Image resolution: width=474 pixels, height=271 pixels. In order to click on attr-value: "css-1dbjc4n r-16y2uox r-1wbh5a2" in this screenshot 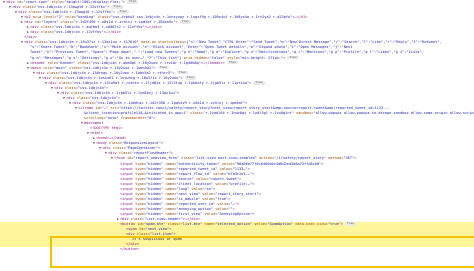, I will do `click(117, 67)`.